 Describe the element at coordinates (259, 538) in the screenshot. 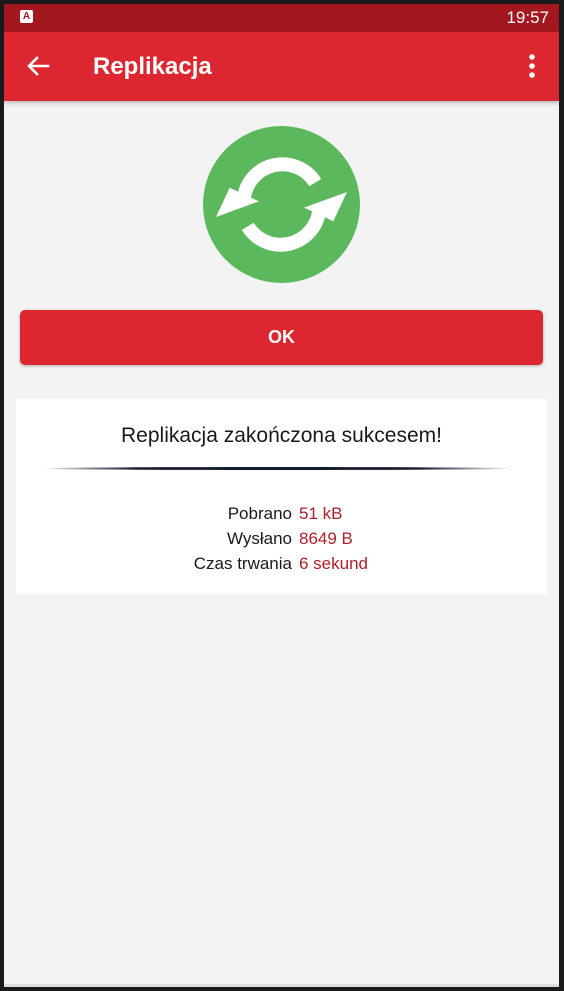

I see `stat-label: Wysłano` at that location.